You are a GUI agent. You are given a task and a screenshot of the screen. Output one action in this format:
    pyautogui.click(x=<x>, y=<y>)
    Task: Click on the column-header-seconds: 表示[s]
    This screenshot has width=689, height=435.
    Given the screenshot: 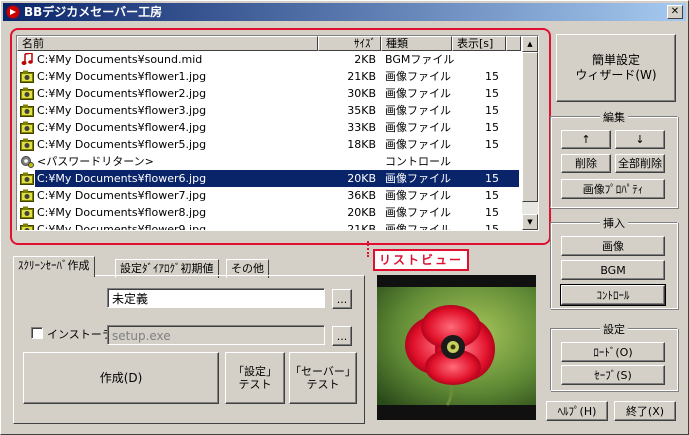 What is the action you would take?
    pyautogui.click(x=479, y=43)
    